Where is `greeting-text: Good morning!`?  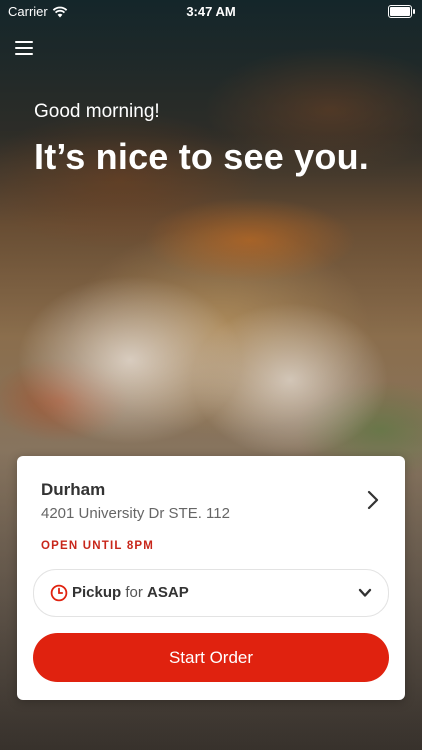 greeting-text: Good morning! is located at coordinates (97, 111).